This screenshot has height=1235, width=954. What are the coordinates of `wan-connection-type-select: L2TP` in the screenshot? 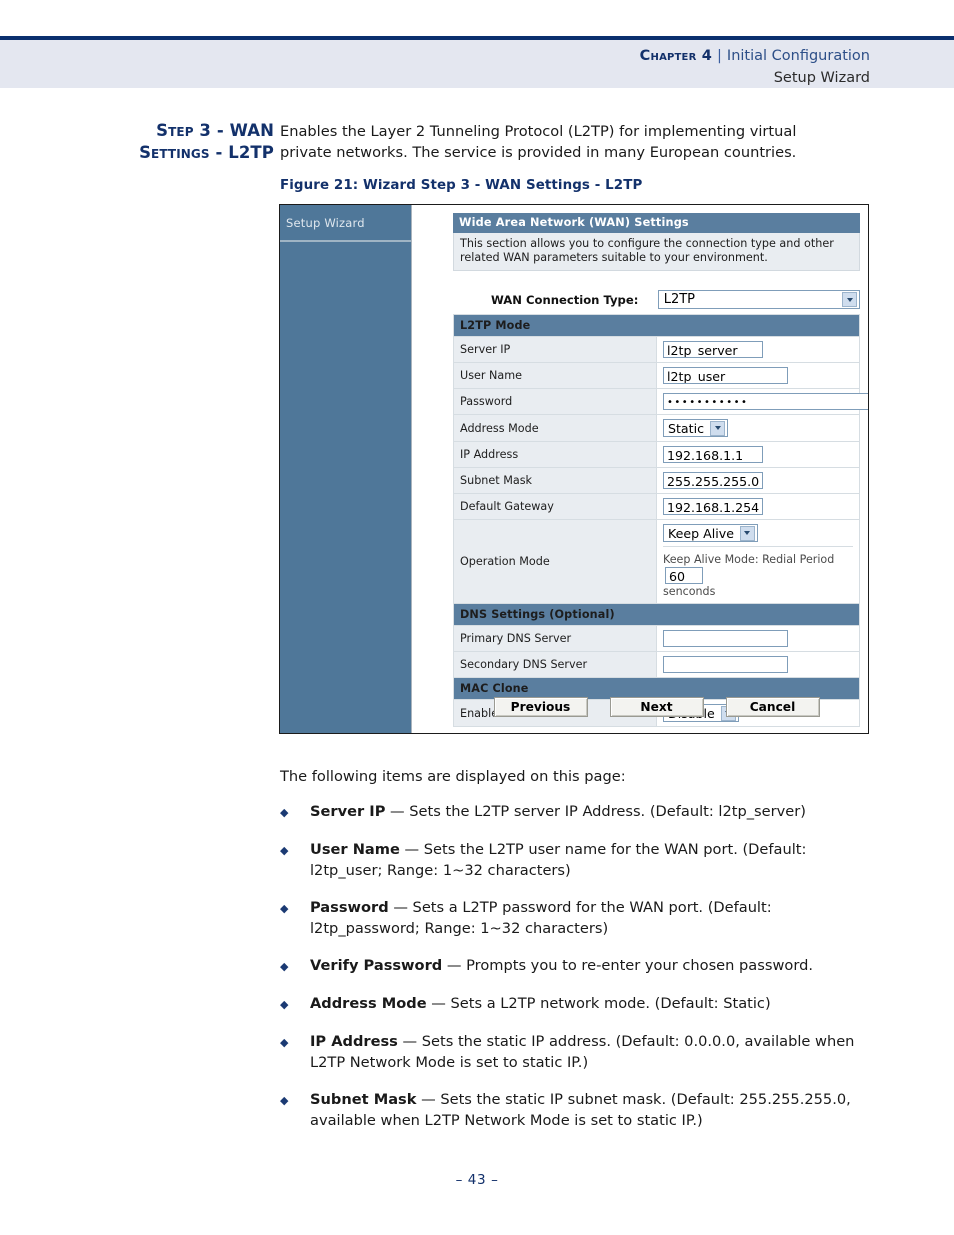 It's located at (758, 299).